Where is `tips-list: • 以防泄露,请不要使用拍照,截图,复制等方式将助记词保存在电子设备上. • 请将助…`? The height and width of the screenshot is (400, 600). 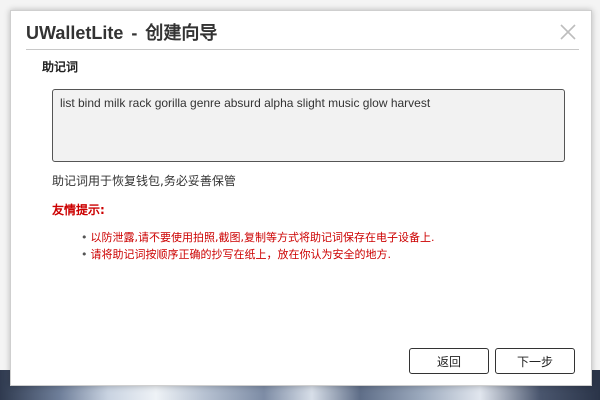 tips-list: • 以防泄露,请不要使用拍照,截图,复制等方式将助记词保存在电子设备上. • 请将助… is located at coordinates (257, 246).